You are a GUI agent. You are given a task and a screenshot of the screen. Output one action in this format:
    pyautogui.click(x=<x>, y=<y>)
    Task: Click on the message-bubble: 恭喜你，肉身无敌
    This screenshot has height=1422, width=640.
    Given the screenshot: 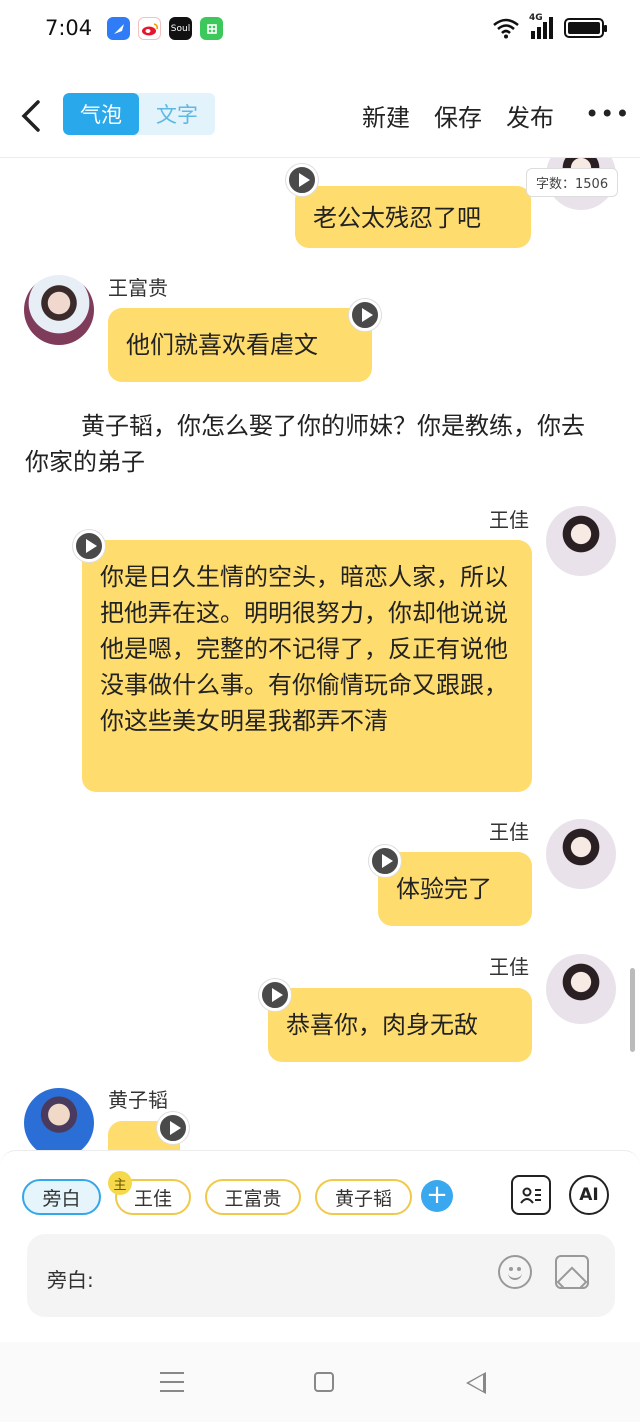 What is the action you would take?
    pyautogui.click(x=400, y=1025)
    